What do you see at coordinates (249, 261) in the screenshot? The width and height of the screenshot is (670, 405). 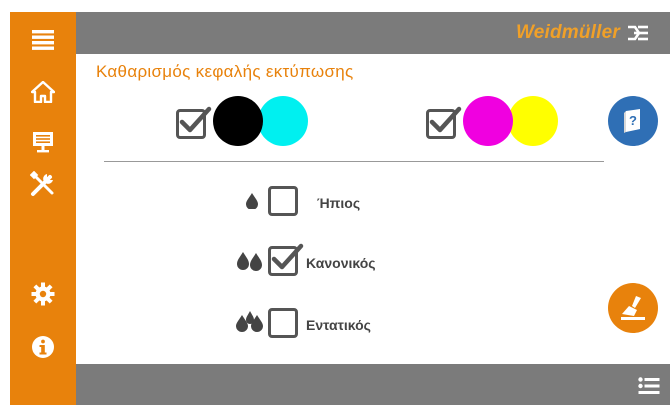 I see `double-drop-icon` at bounding box center [249, 261].